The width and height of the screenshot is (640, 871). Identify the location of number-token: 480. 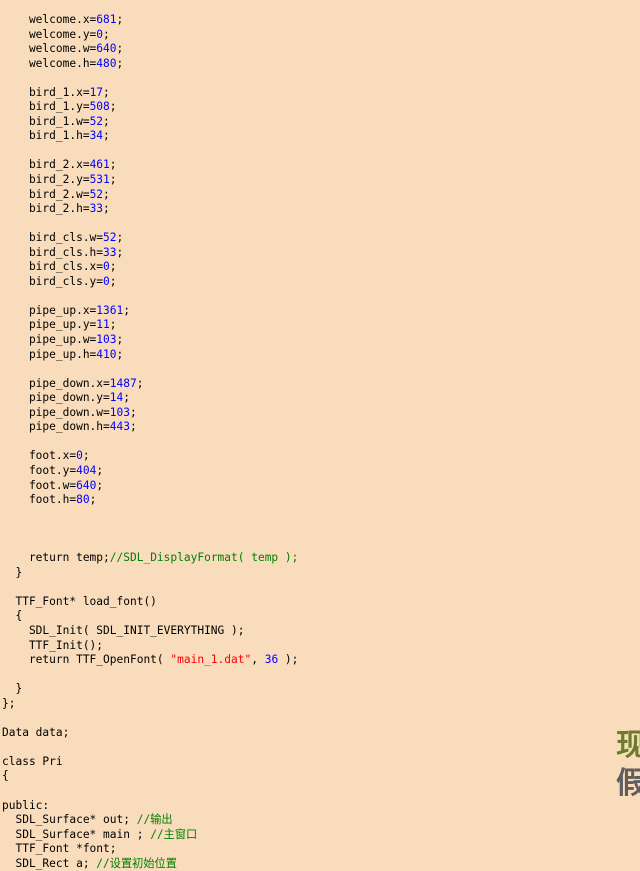
(106, 63).